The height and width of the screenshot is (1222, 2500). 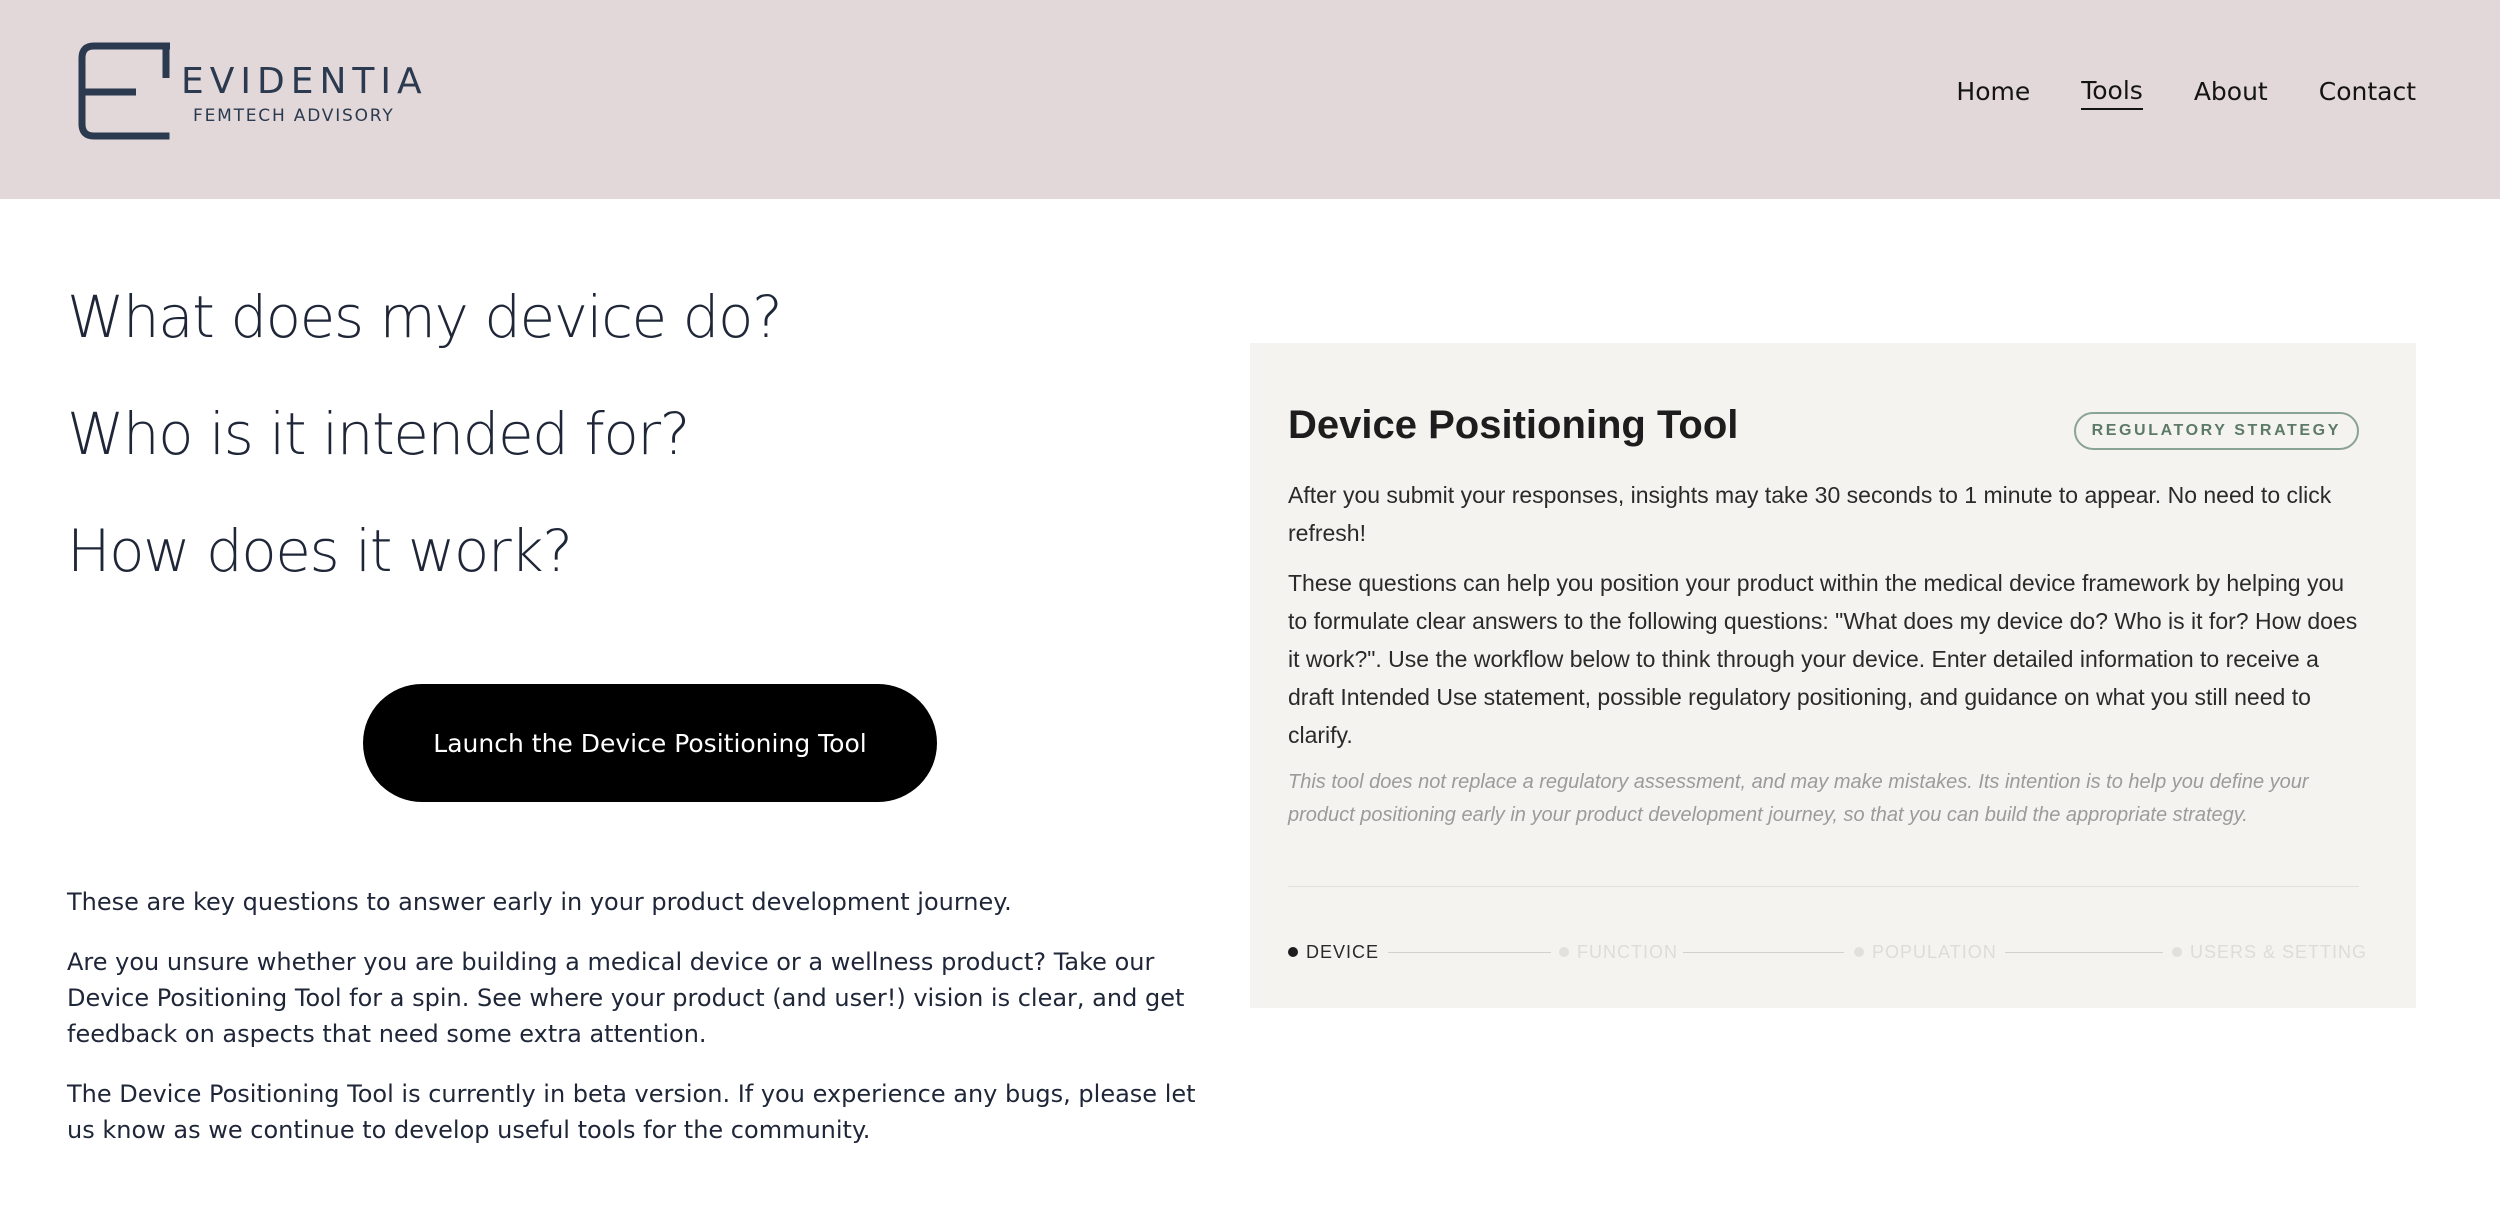 What do you see at coordinates (378, 434) in the screenshot?
I see `question-who: Who is it intended for?` at bounding box center [378, 434].